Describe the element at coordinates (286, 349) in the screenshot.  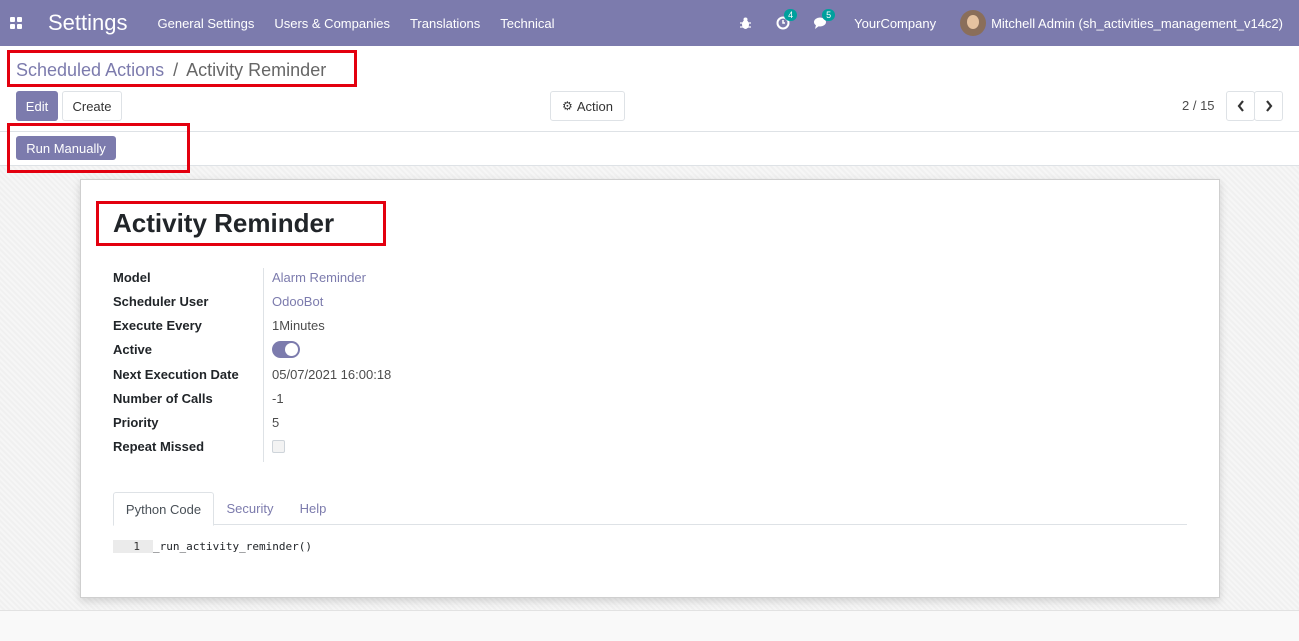
I see `active-toggle` at that location.